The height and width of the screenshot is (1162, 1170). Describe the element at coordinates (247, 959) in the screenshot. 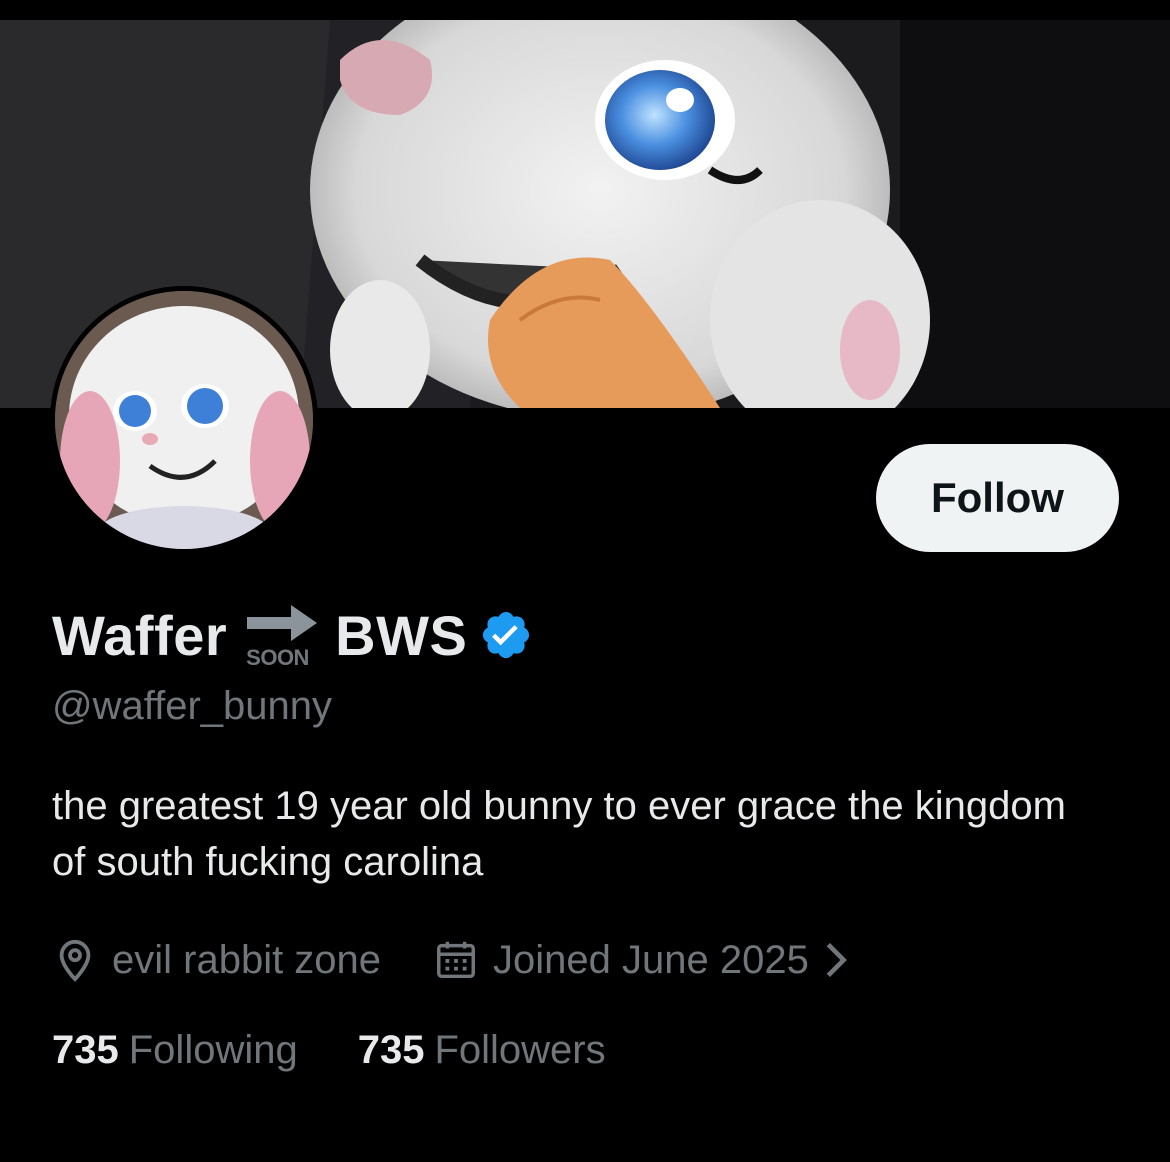

I see `location-text: evil rabbit zone` at that location.